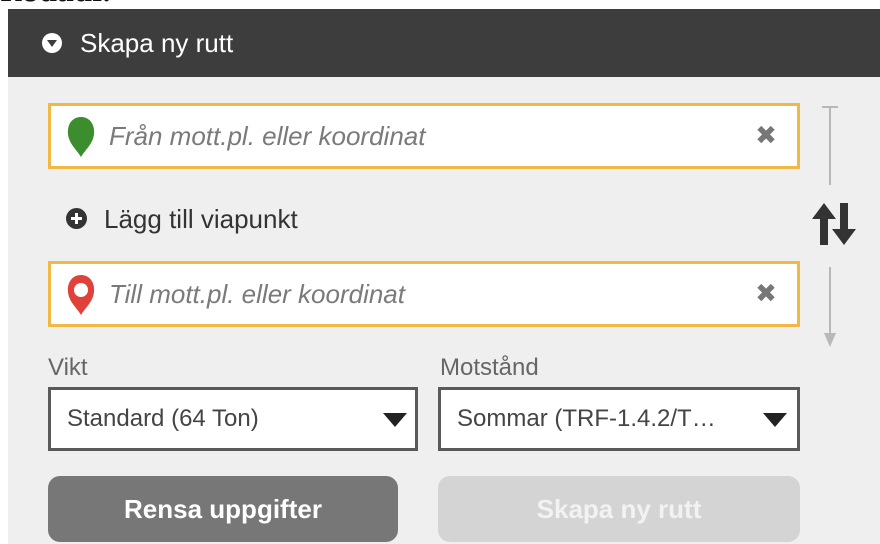 The image size is (880, 544). I want to click on clear-from-icon: ✖, so click(766, 136).